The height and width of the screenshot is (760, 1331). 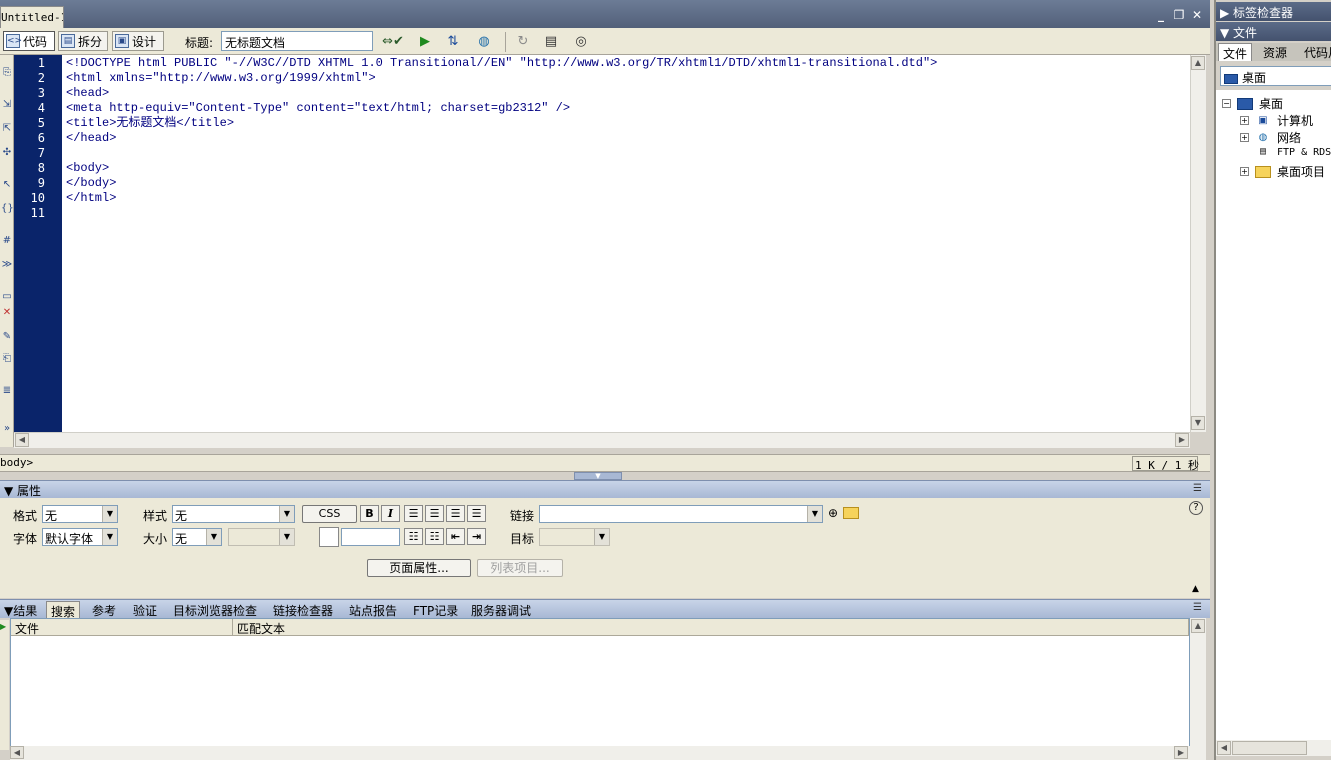 I want to click on restore-icon: ❐, so click(x=1179, y=15).